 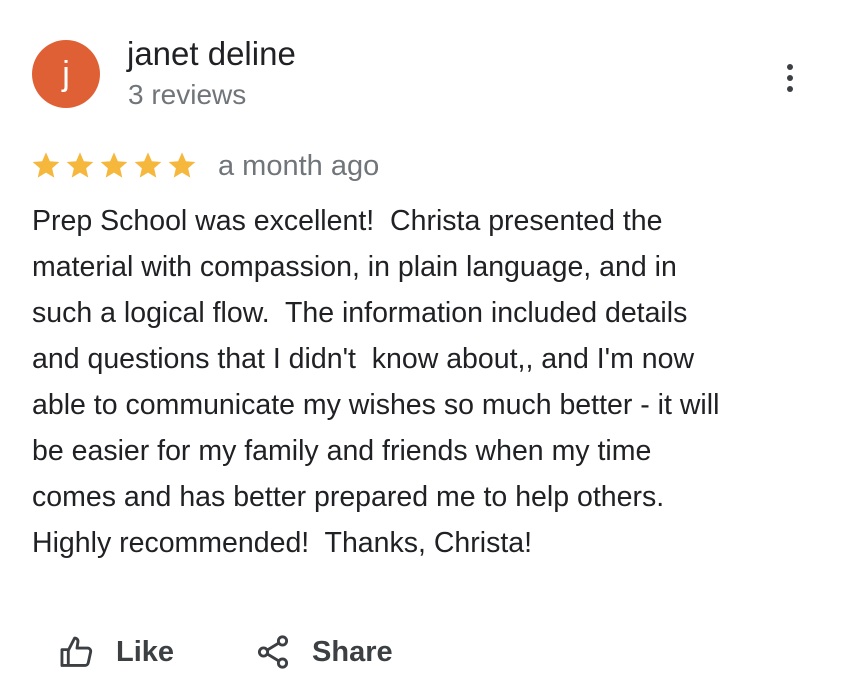 I want to click on reviewer-name: janet deline, so click(x=211, y=54).